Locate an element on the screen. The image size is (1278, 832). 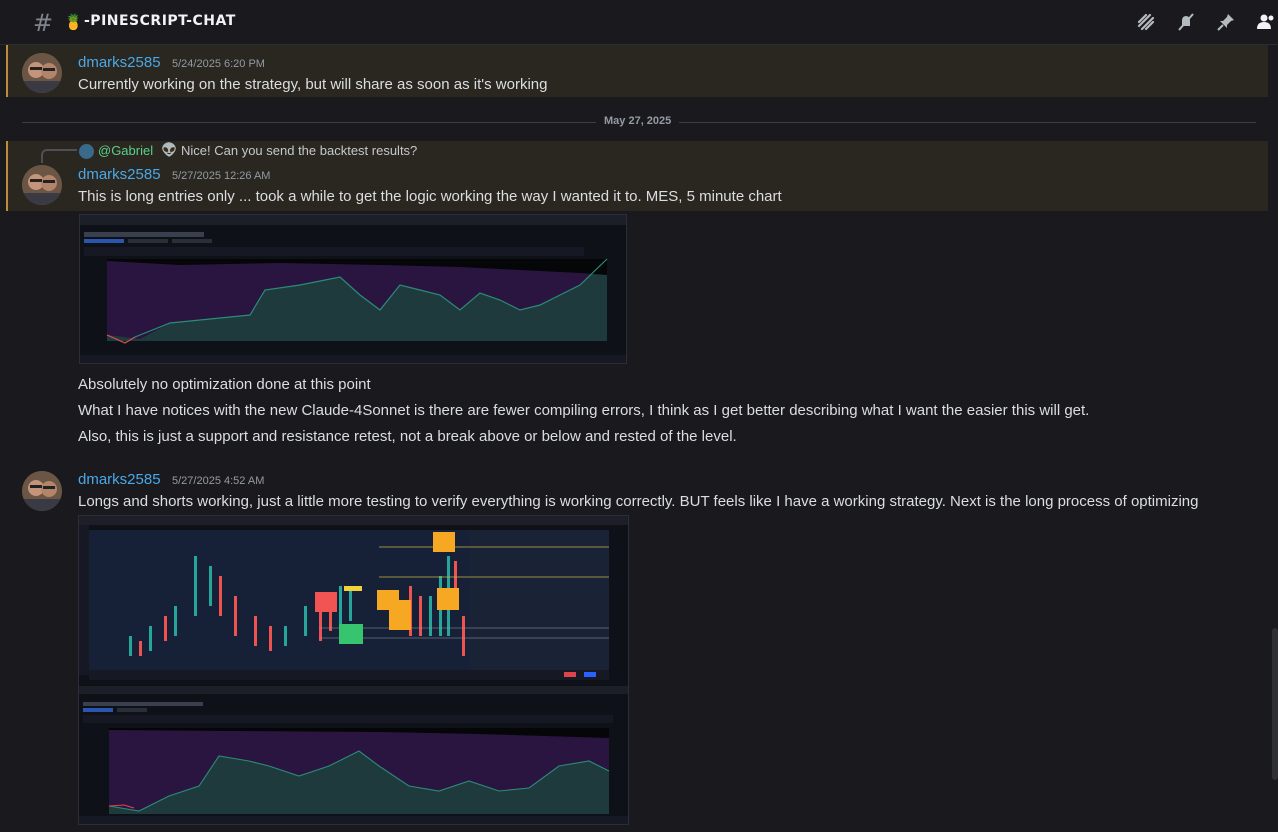
threads-icon is located at coordinates (1146, 22).